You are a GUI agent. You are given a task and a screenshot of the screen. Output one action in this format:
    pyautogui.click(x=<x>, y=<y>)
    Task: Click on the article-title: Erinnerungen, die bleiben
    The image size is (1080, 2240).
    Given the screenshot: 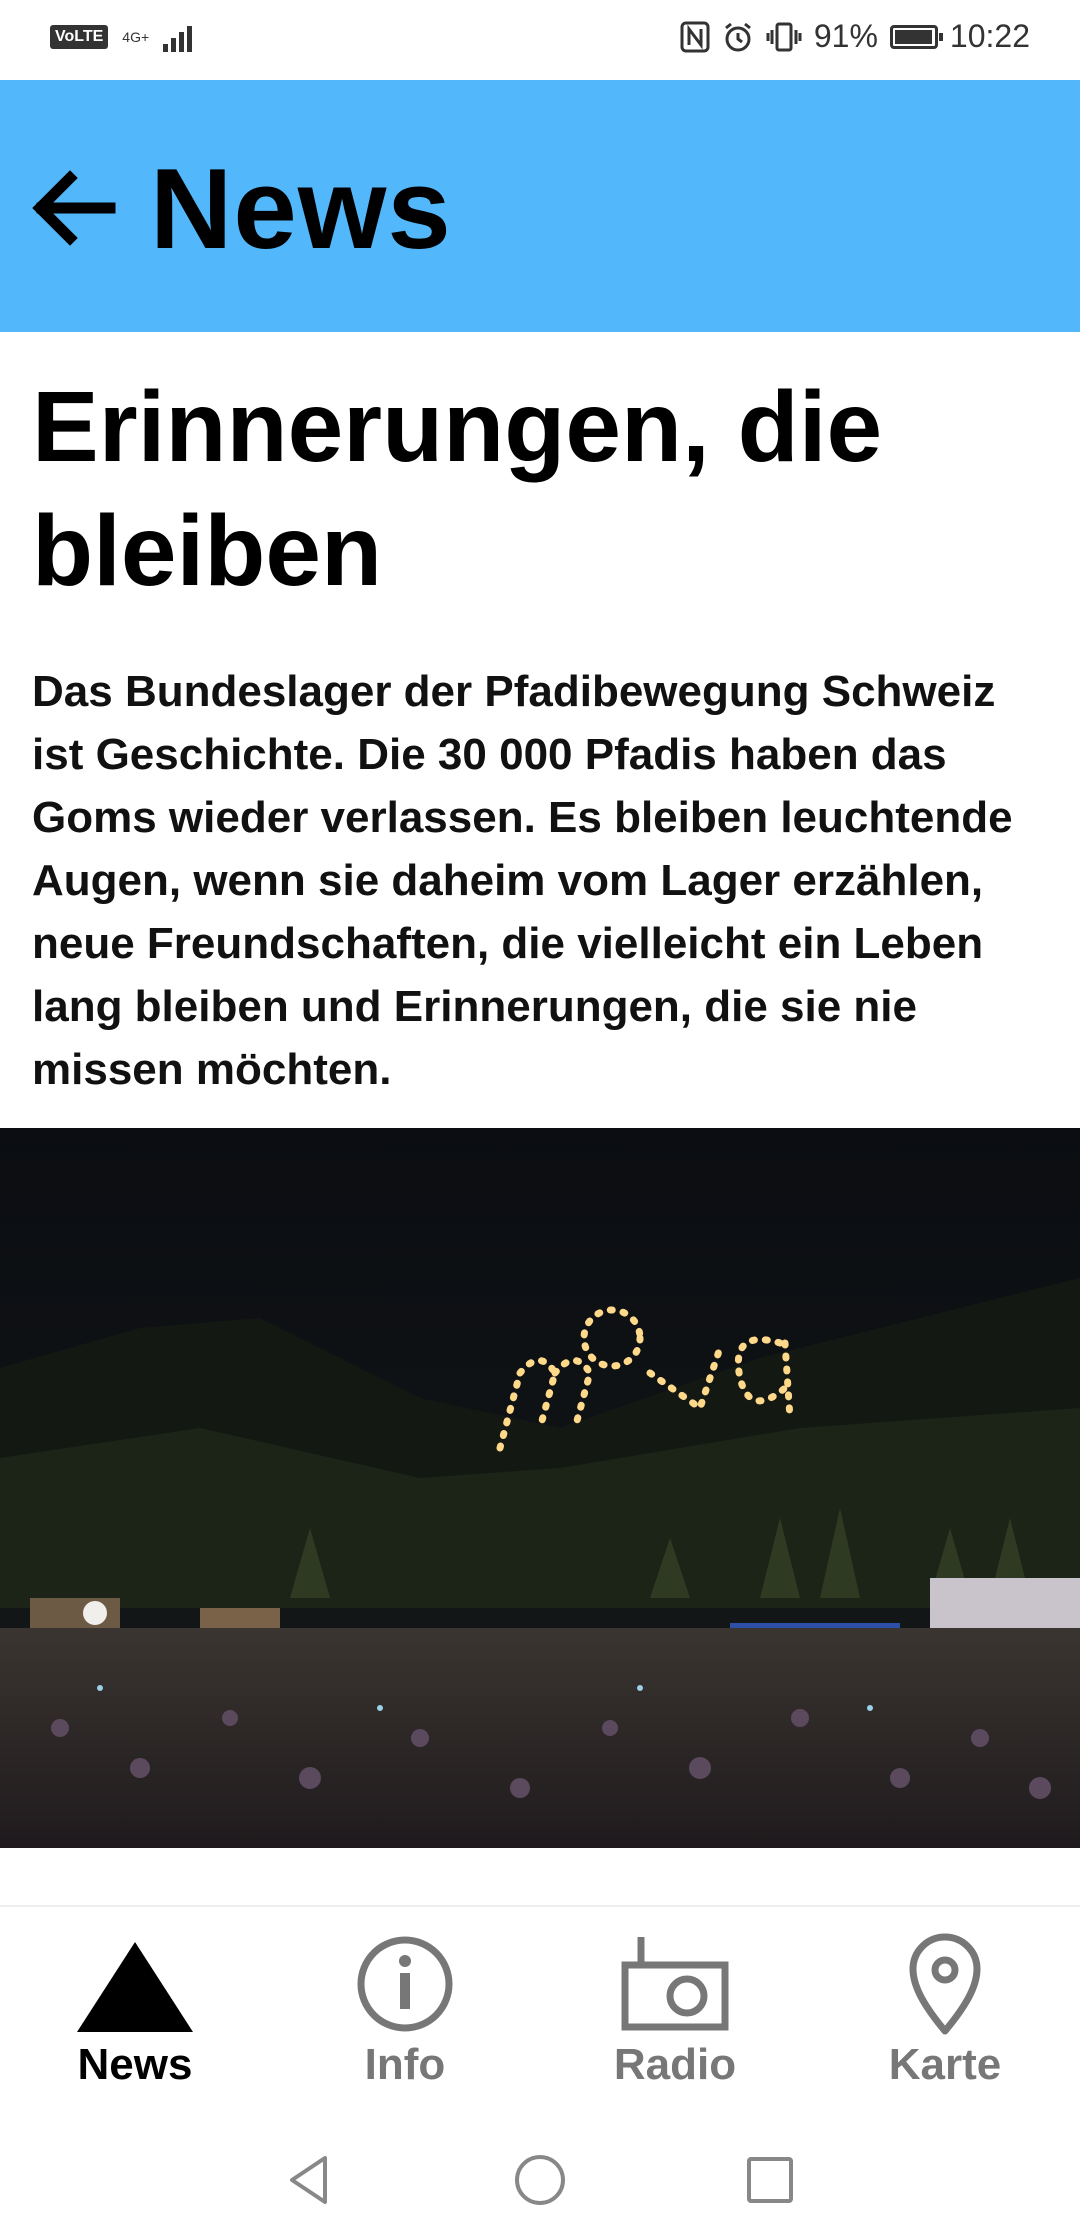 What is the action you would take?
    pyautogui.click(x=457, y=489)
    